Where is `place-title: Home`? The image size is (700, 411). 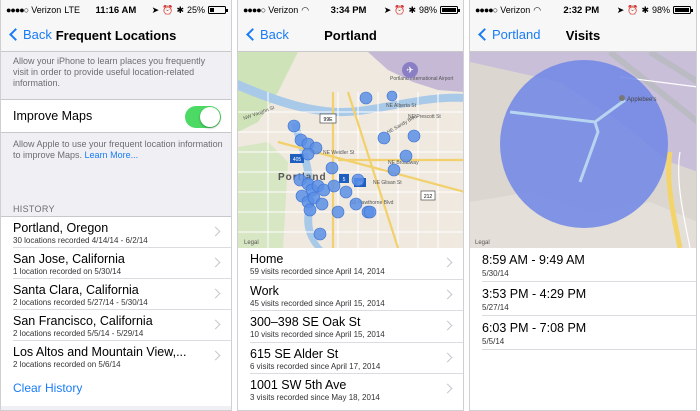 place-title: Home is located at coordinates (267, 259).